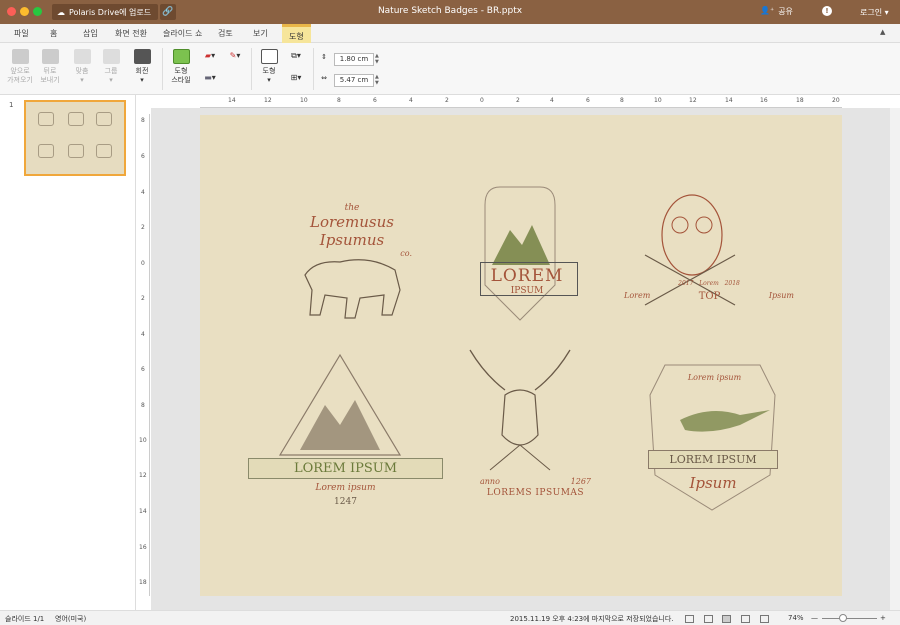 The height and width of the screenshot is (625, 900). Describe the element at coordinates (726, 619) in the screenshot. I see `outline-view-icon` at that location.